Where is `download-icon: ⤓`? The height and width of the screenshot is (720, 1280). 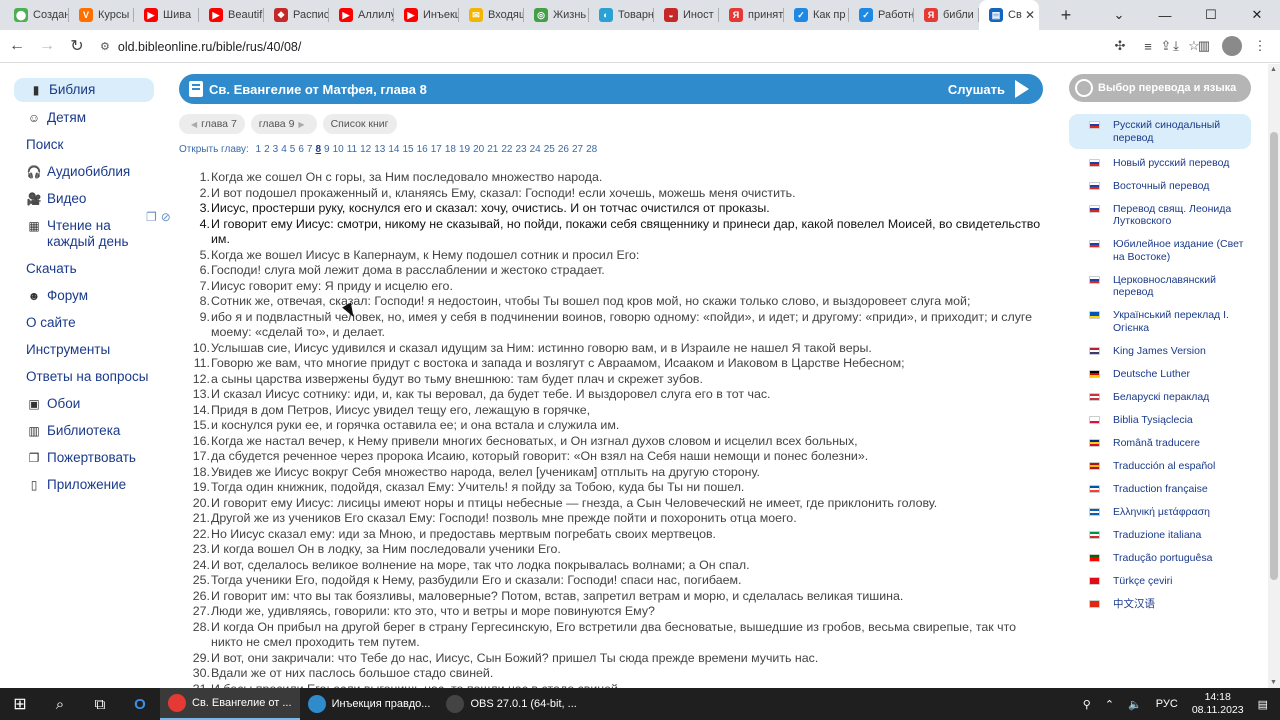
download-icon: ⤓ is located at coordinates (1176, 46).